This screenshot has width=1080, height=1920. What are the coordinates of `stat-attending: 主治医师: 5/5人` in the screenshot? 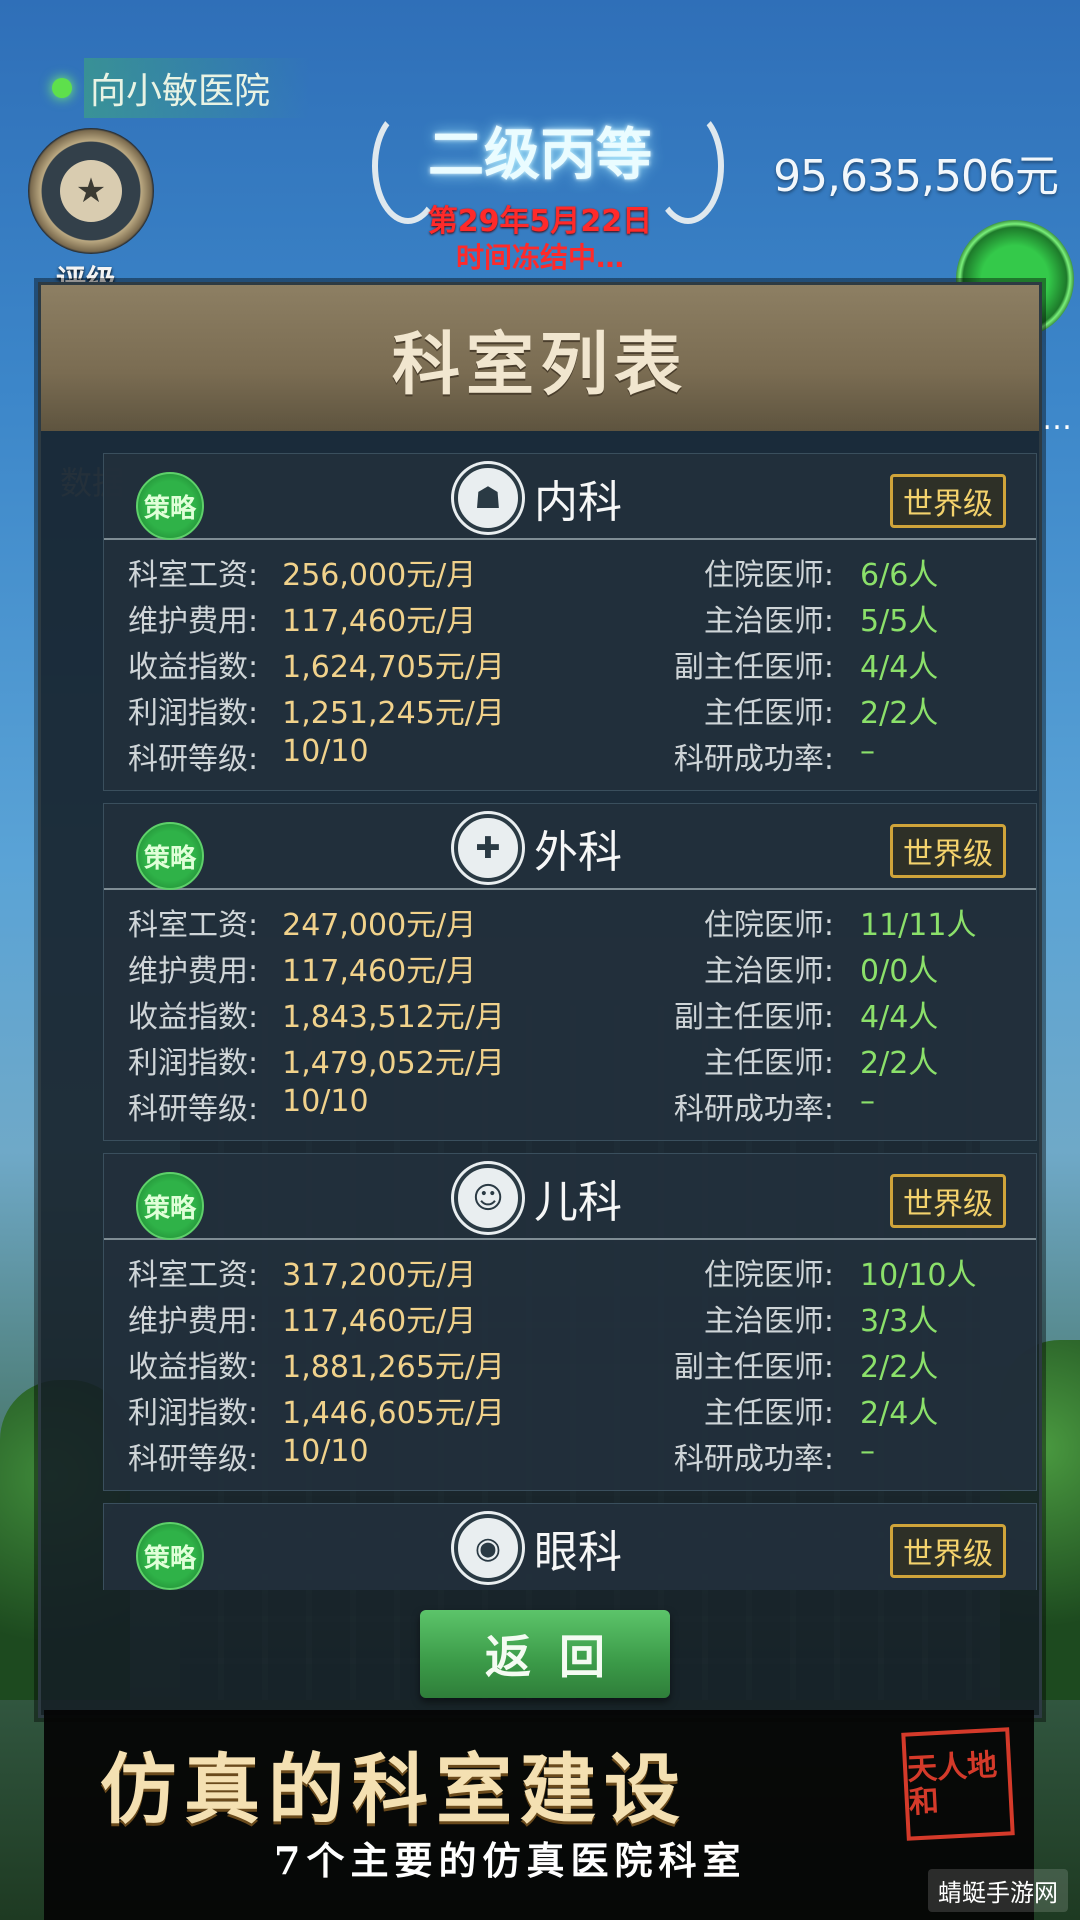 It's located at (821, 621).